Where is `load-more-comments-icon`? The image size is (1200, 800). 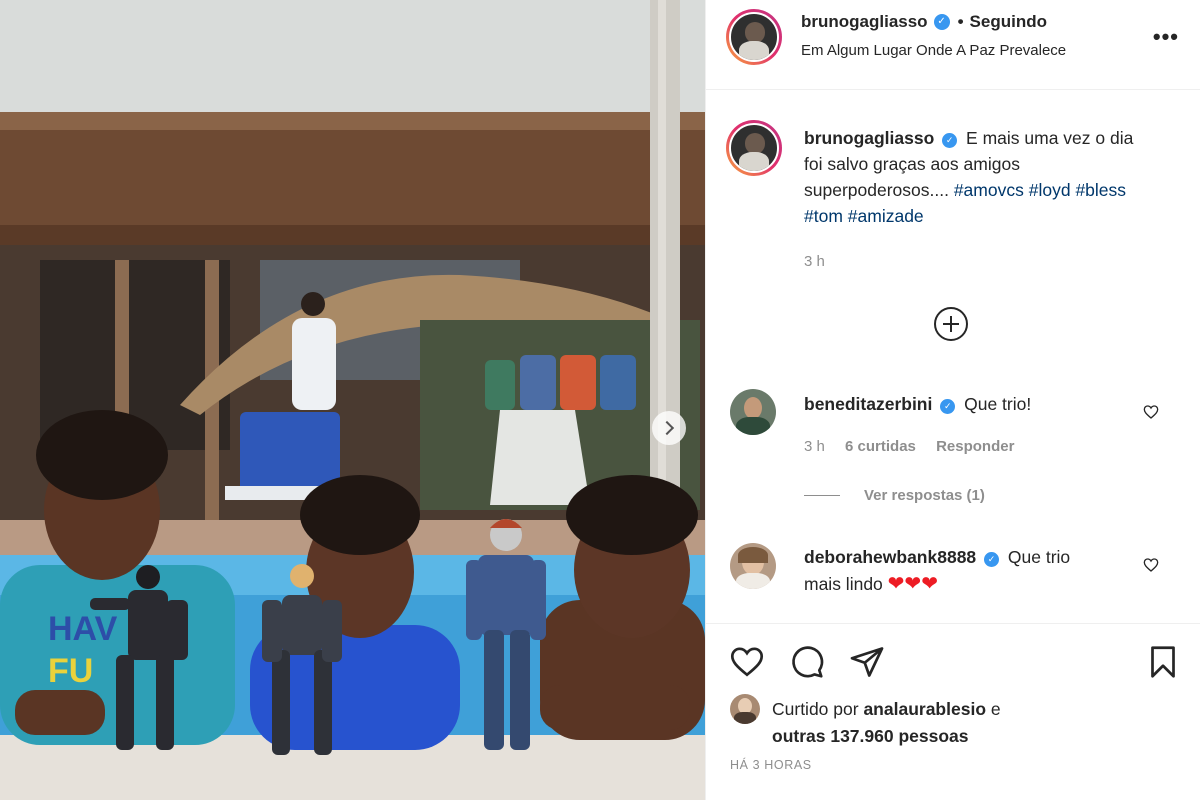
load-more-comments-icon is located at coordinates (951, 324).